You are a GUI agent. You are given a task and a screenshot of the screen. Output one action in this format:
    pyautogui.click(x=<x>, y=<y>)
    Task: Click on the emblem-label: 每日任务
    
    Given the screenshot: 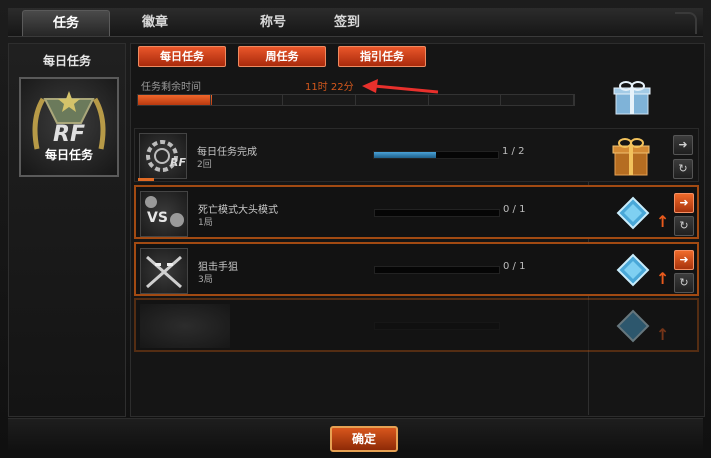 What is the action you would take?
    pyautogui.click(x=68, y=155)
    